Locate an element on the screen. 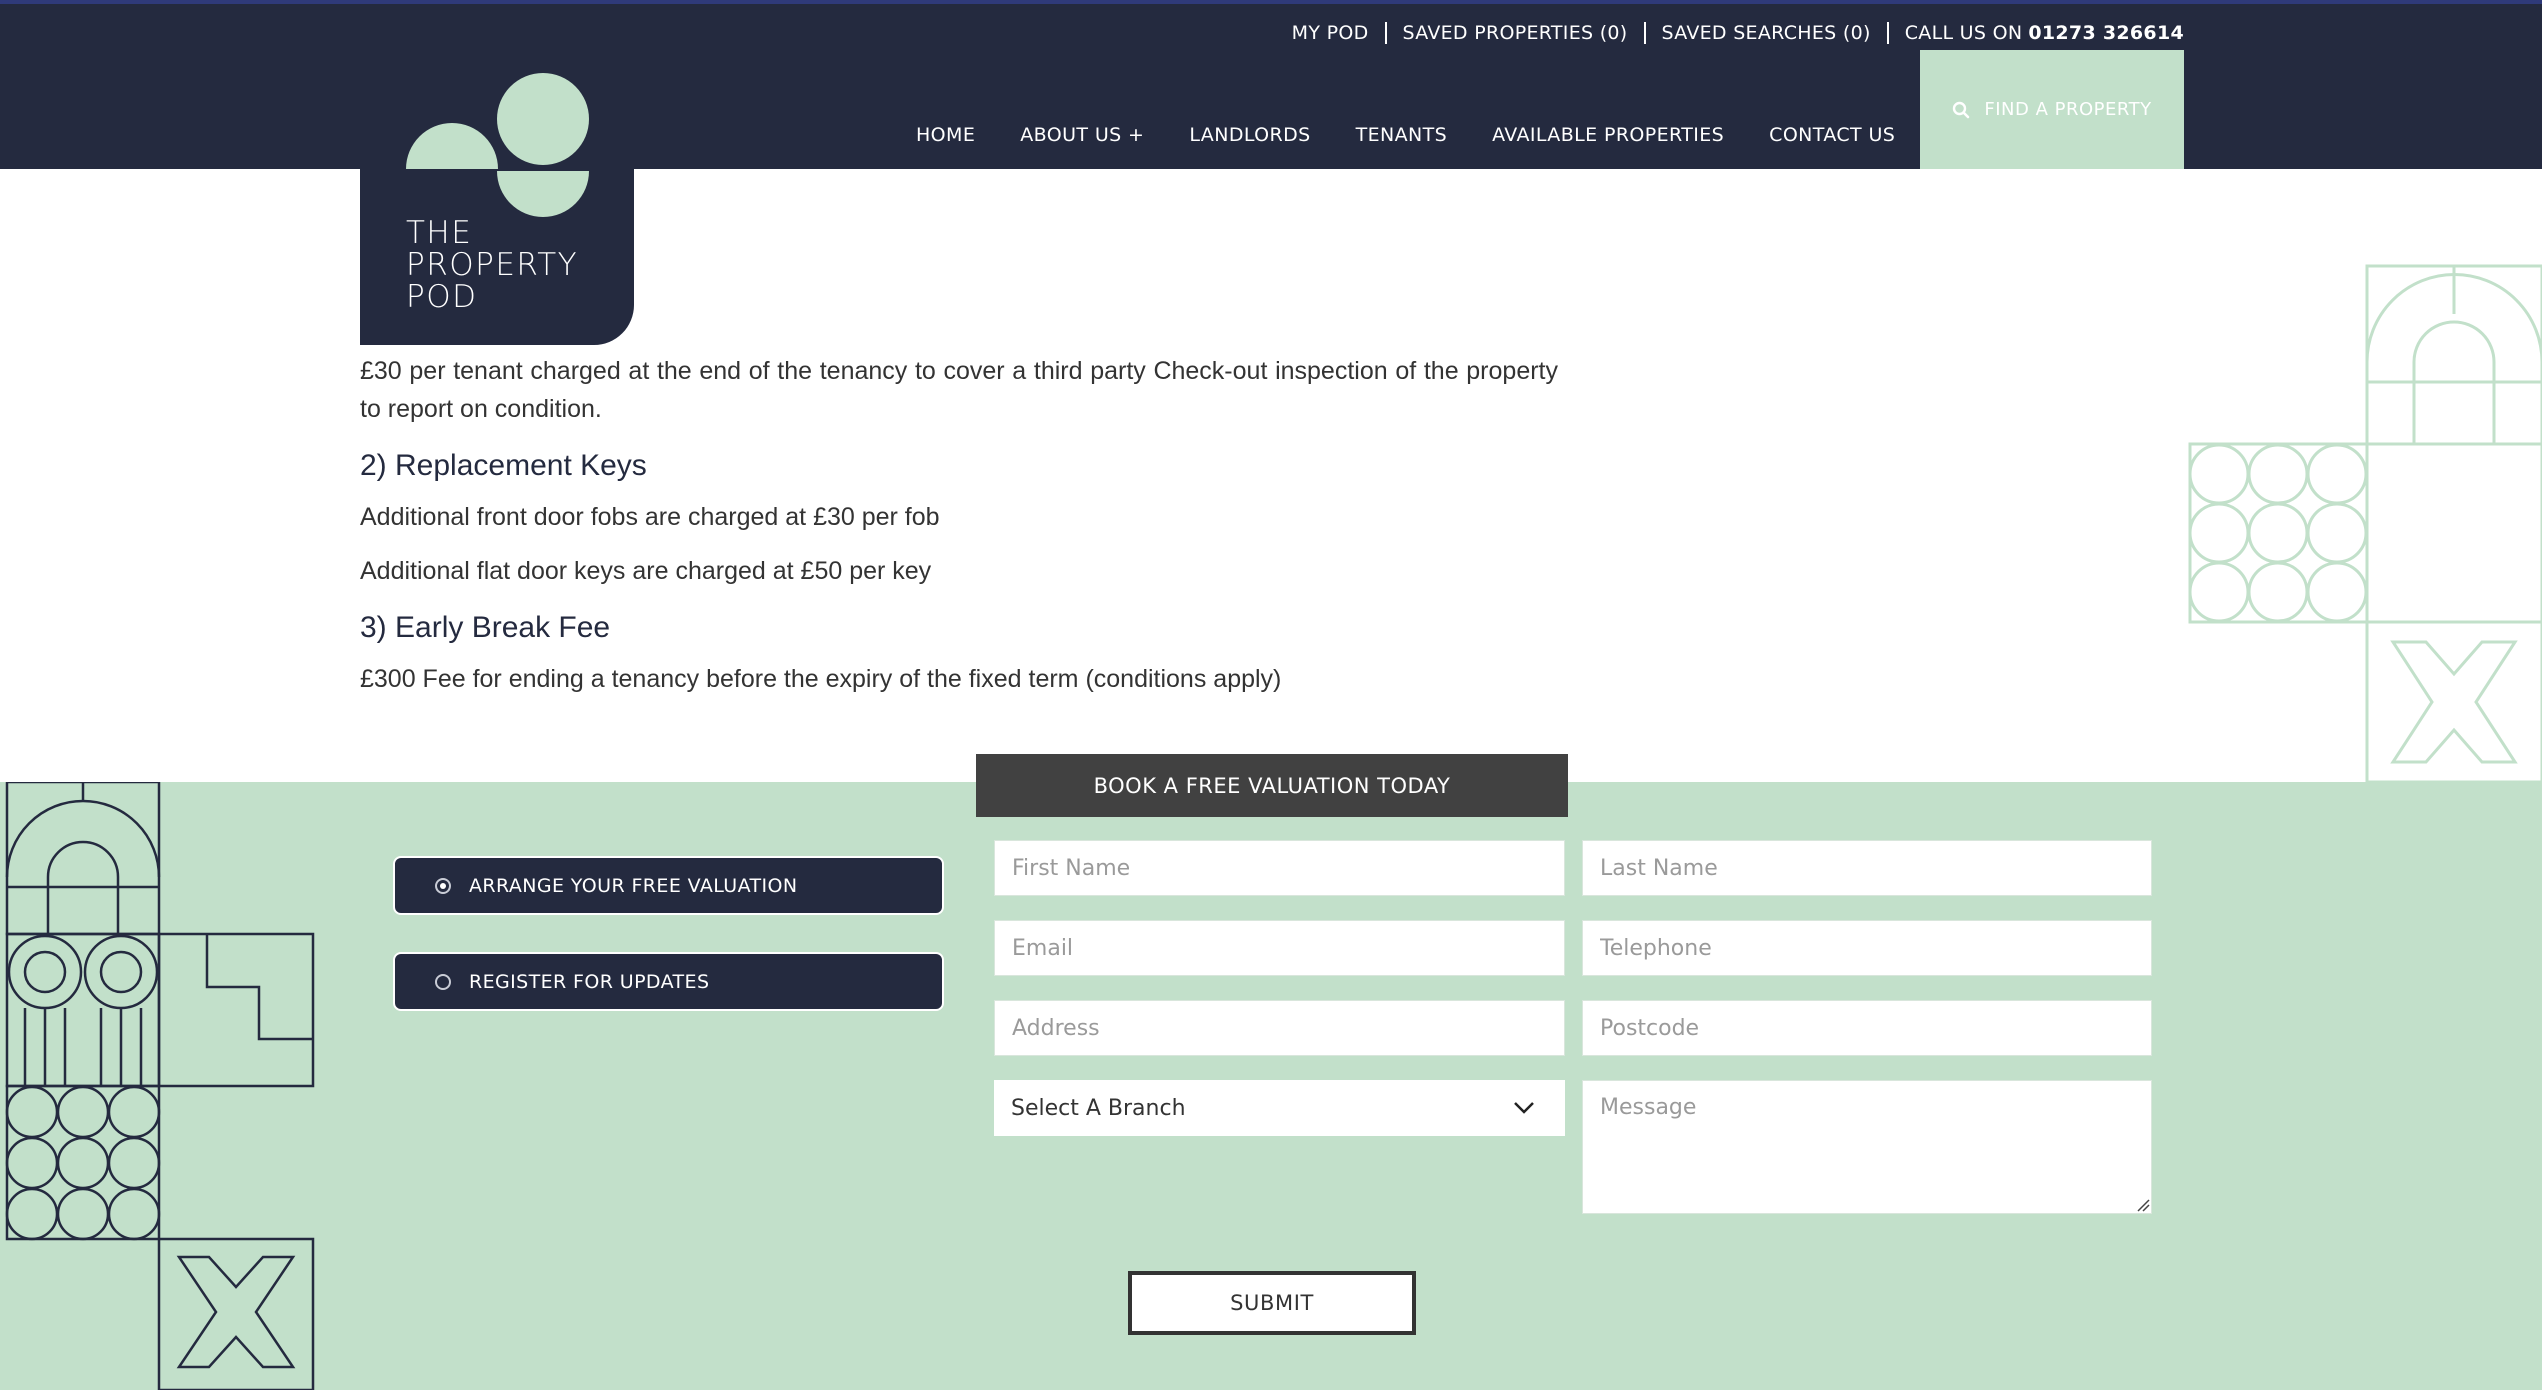  saved-properties-link: SAVED PROPERTIES (0) is located at coordinates (1514, 33).